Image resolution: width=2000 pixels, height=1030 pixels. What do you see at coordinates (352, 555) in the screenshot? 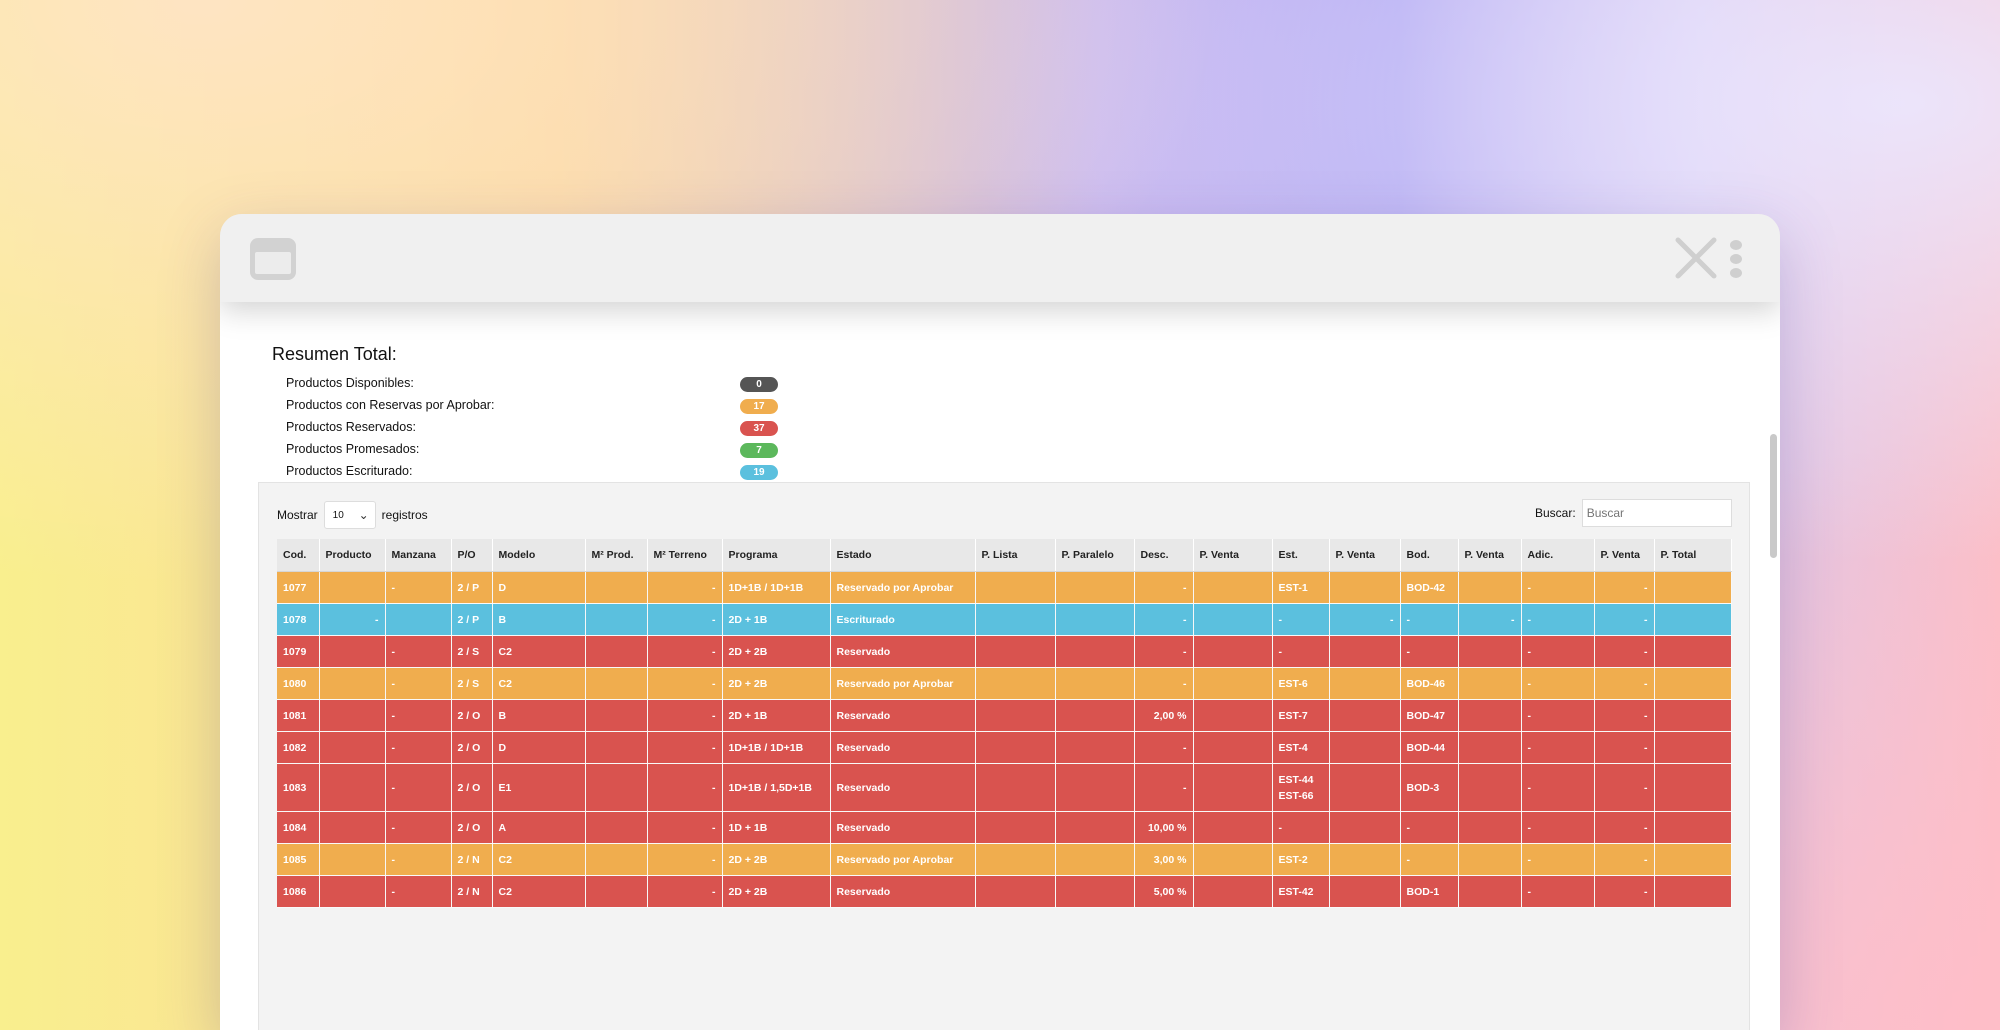
I see `column-header: Producto` at bounding box center [352, 555].